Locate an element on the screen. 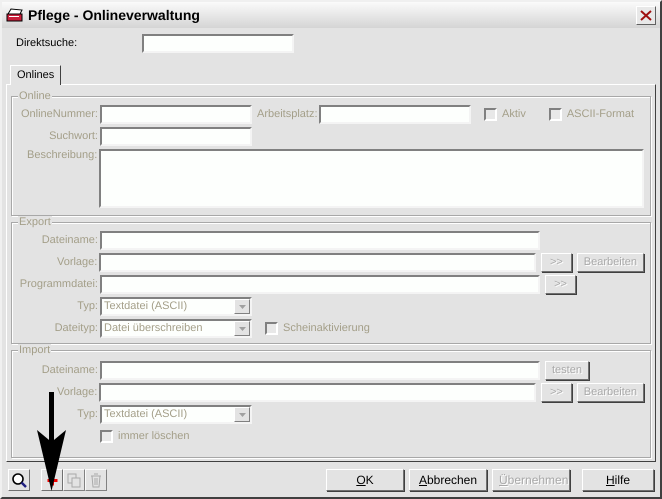 The height and width of the screenshot is (499, 662). checkbox-label: Scheinaktivierung is located at coordinates (326, 329).